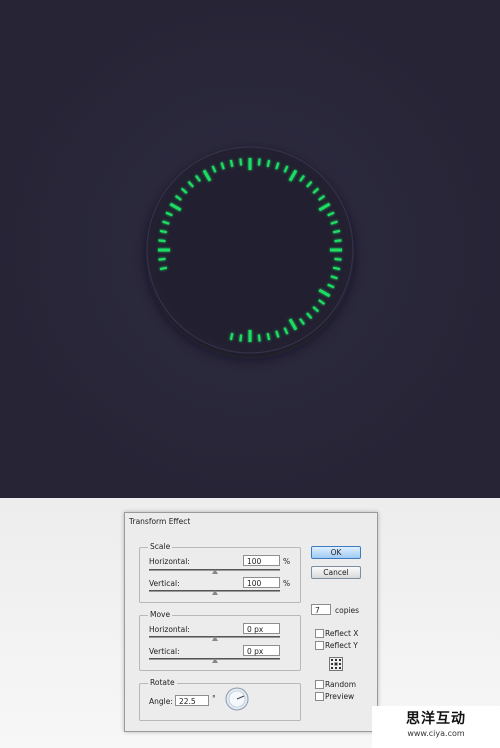 Image resolution: width=500 pixels, height=748 pixels. What do you see at coordinates (319, 696) in the screenshot?
I see `preview-checkbox` at bounding box center [319, 696].